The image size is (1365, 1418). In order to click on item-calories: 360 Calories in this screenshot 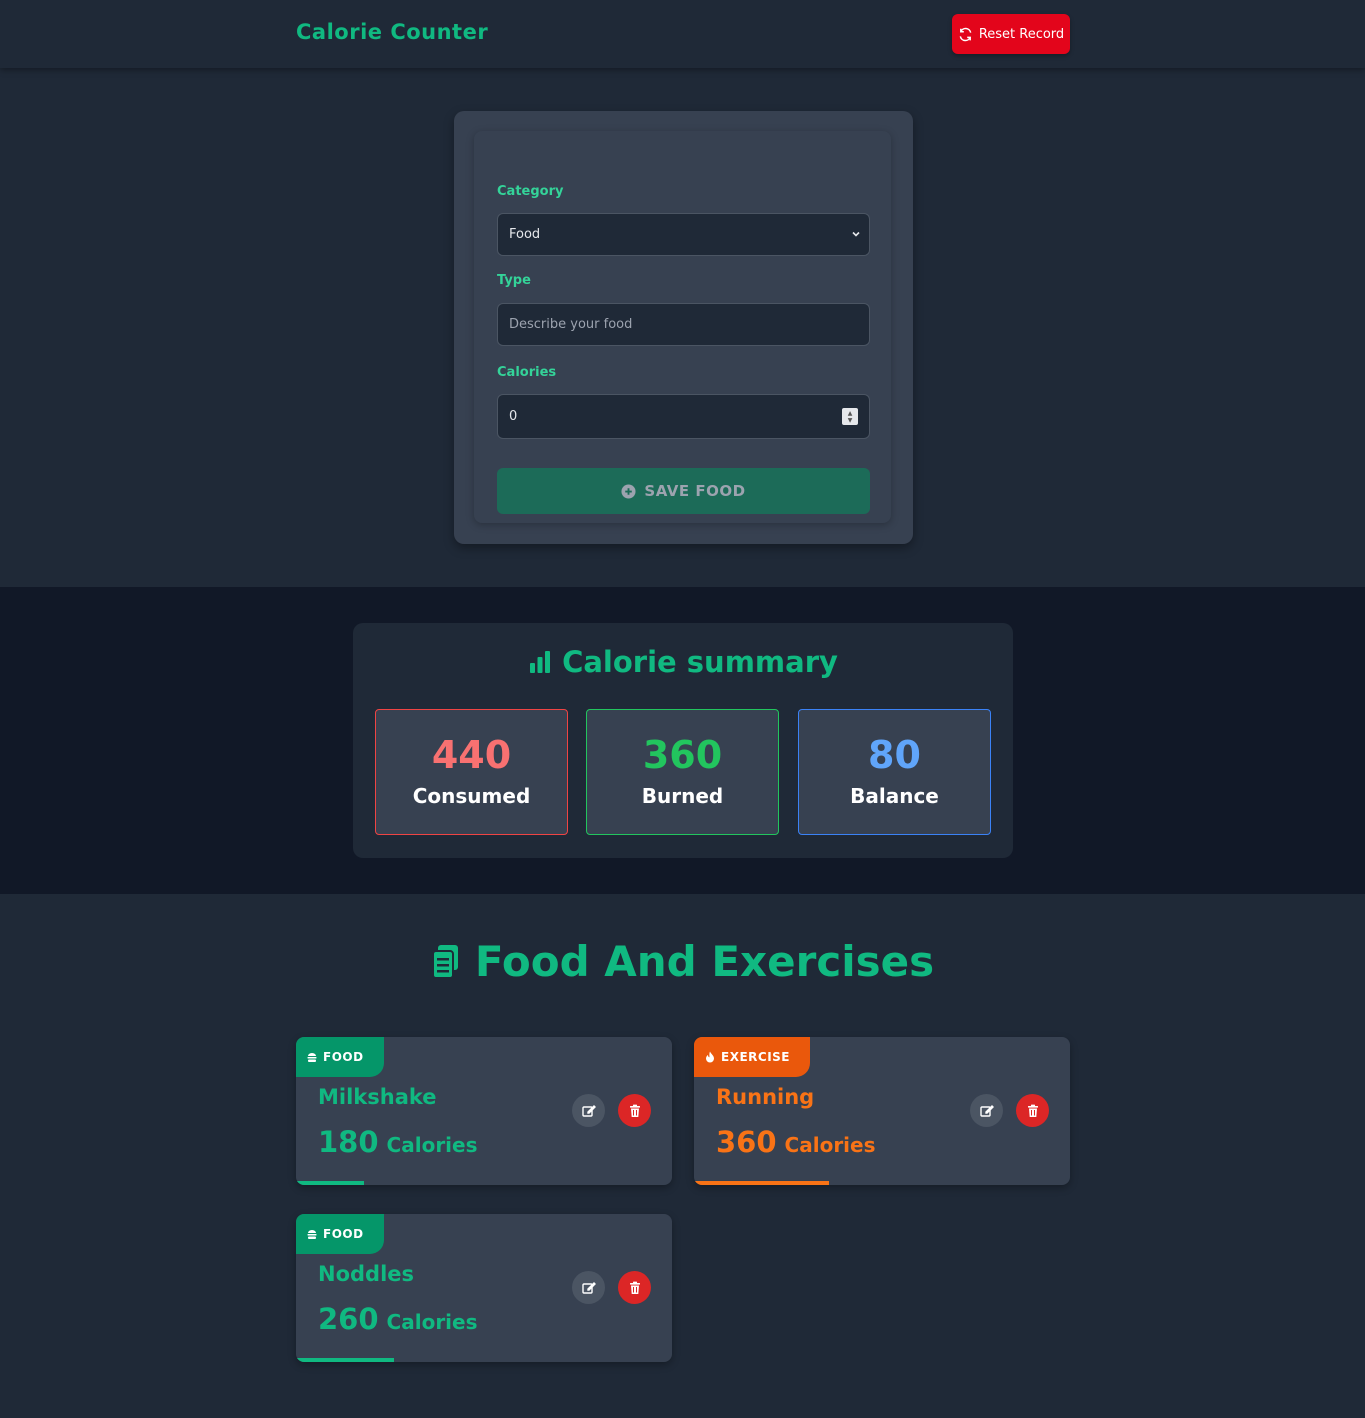, I will do `click(796, 1142)`.